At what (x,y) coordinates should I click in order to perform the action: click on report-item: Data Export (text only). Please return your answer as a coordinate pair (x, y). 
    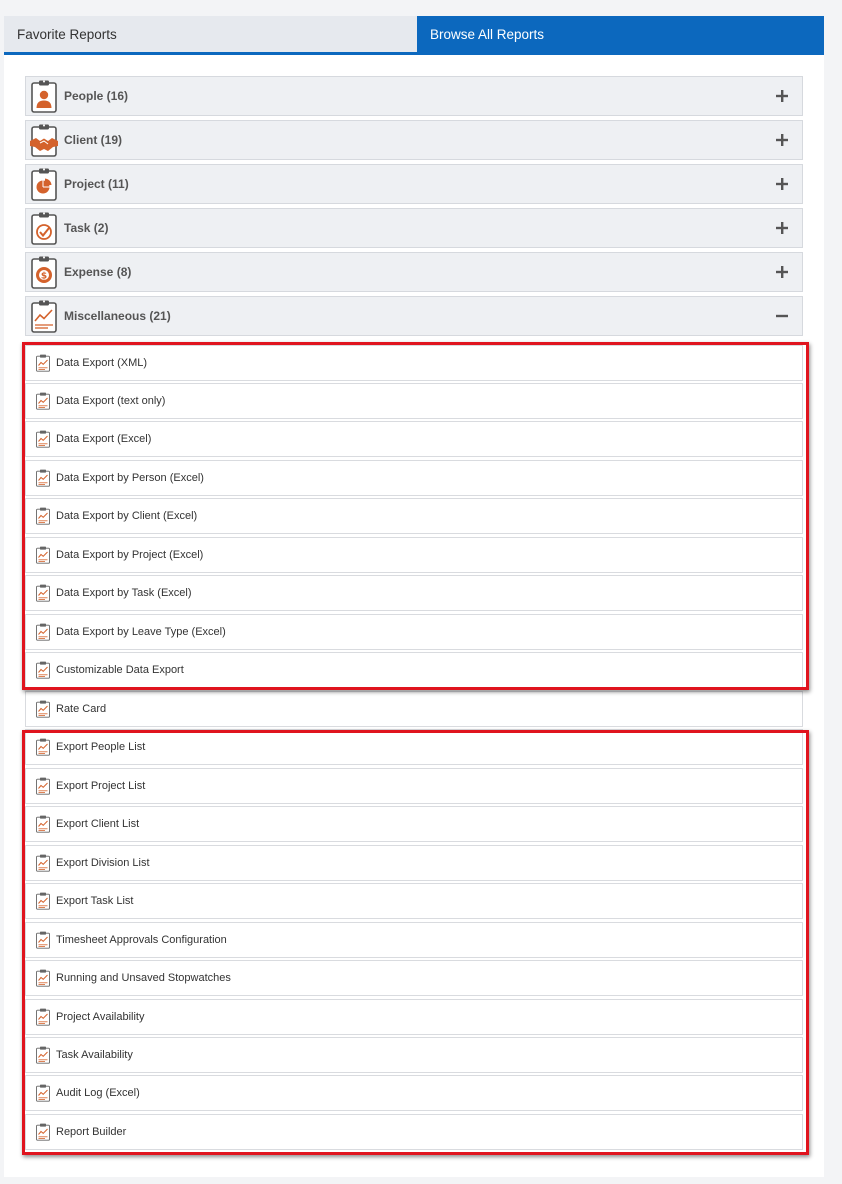
    Looking at the image, I should click on (414, 401).